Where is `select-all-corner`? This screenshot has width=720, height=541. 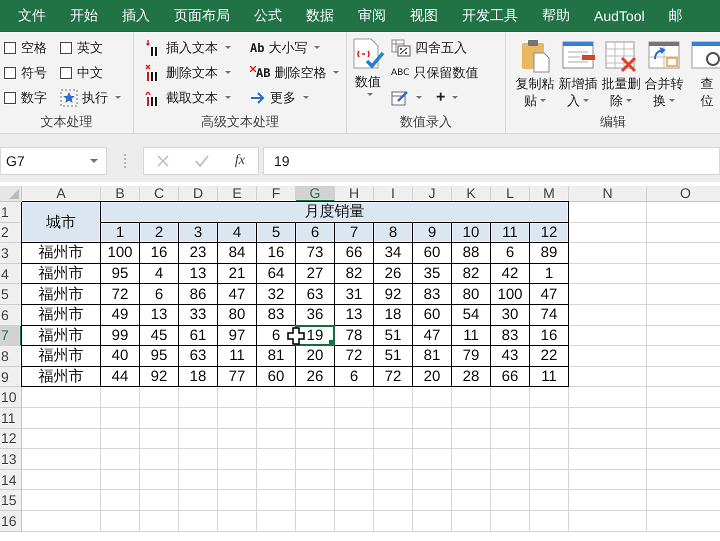 select-all-corner is located at coordinates (11, 194).